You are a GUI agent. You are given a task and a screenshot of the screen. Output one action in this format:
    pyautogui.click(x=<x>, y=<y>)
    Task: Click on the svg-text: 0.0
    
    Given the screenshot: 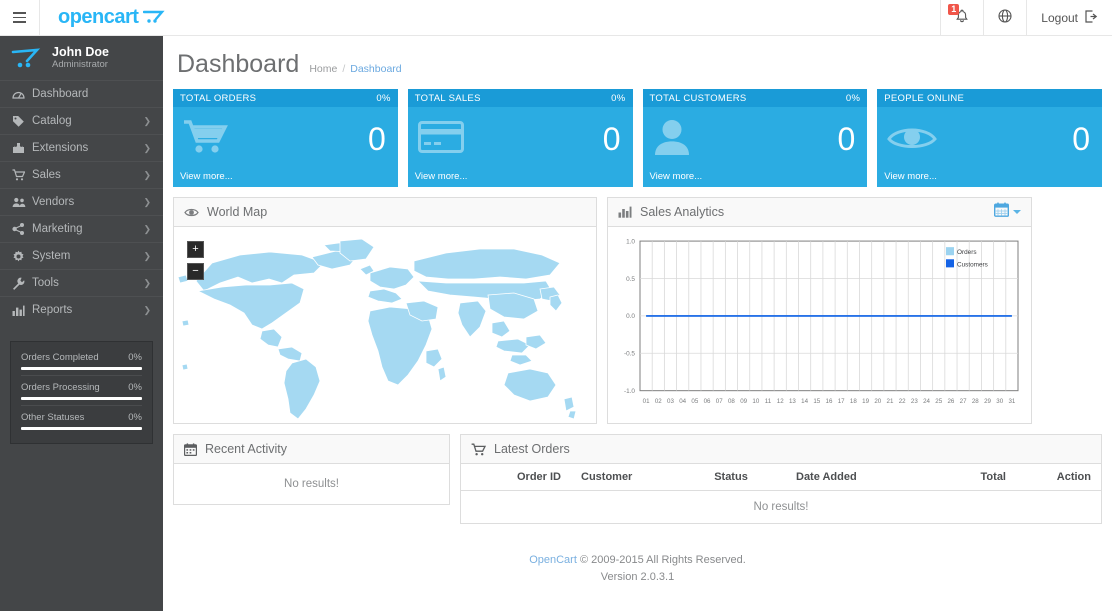 What is the action you would take?
    pyautogui.click(x=630, y=316)
    